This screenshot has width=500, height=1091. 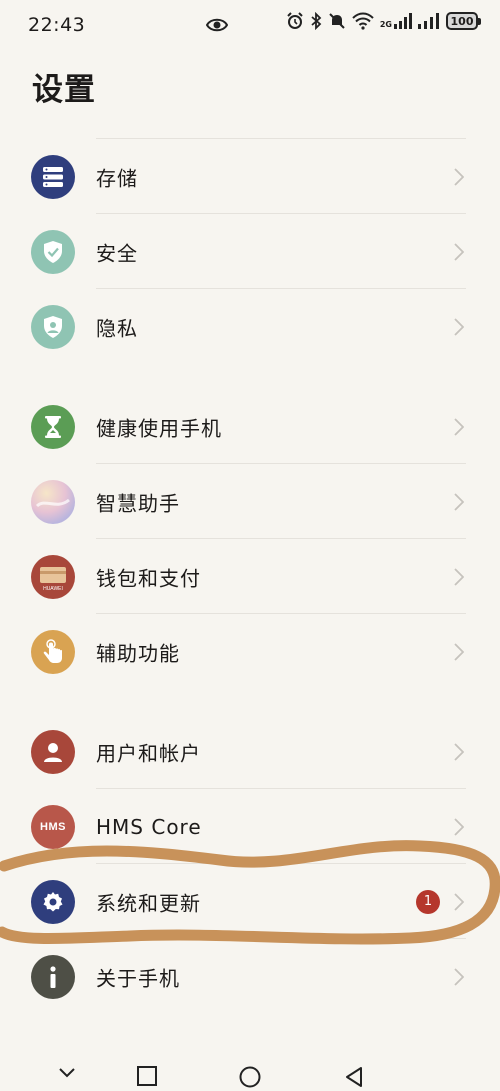 What do you see at coordinates (316, 21) in the screenshot?
I see `bluetooth-icon` at bounding box center [316, 21].